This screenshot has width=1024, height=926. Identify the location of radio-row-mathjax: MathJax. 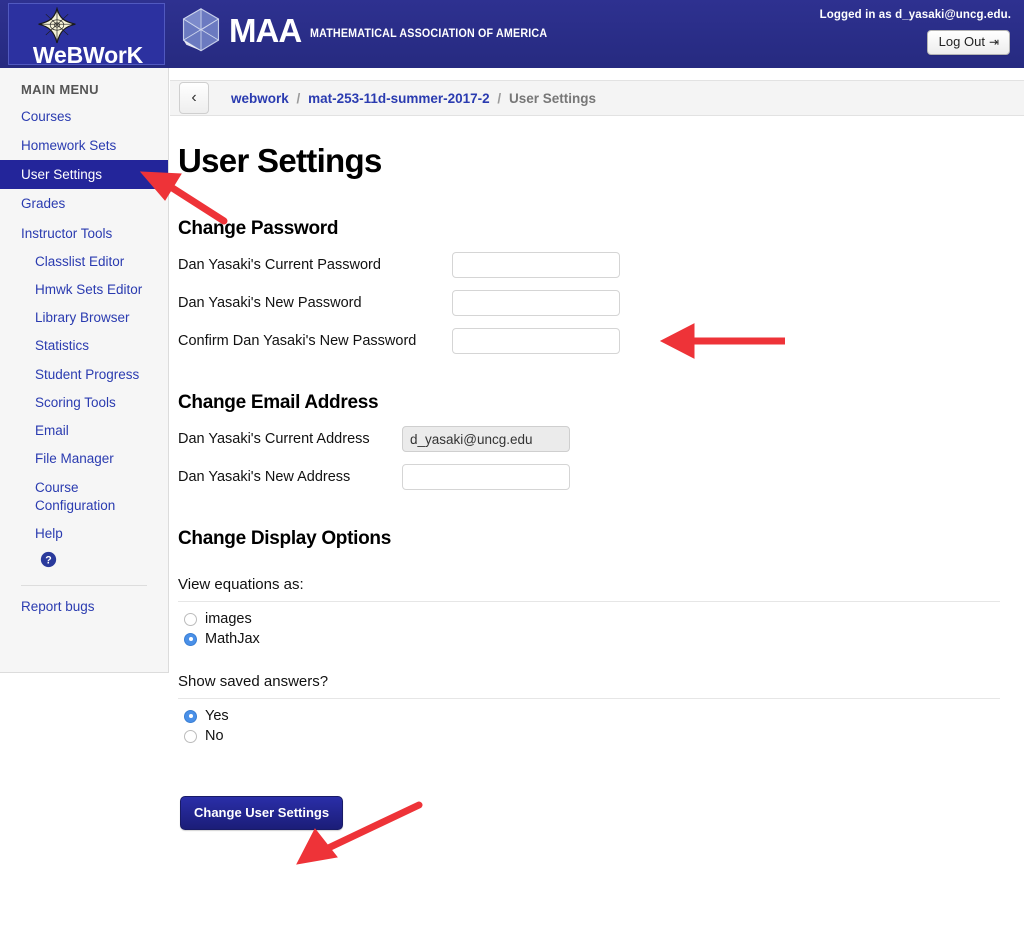
(596, 639).